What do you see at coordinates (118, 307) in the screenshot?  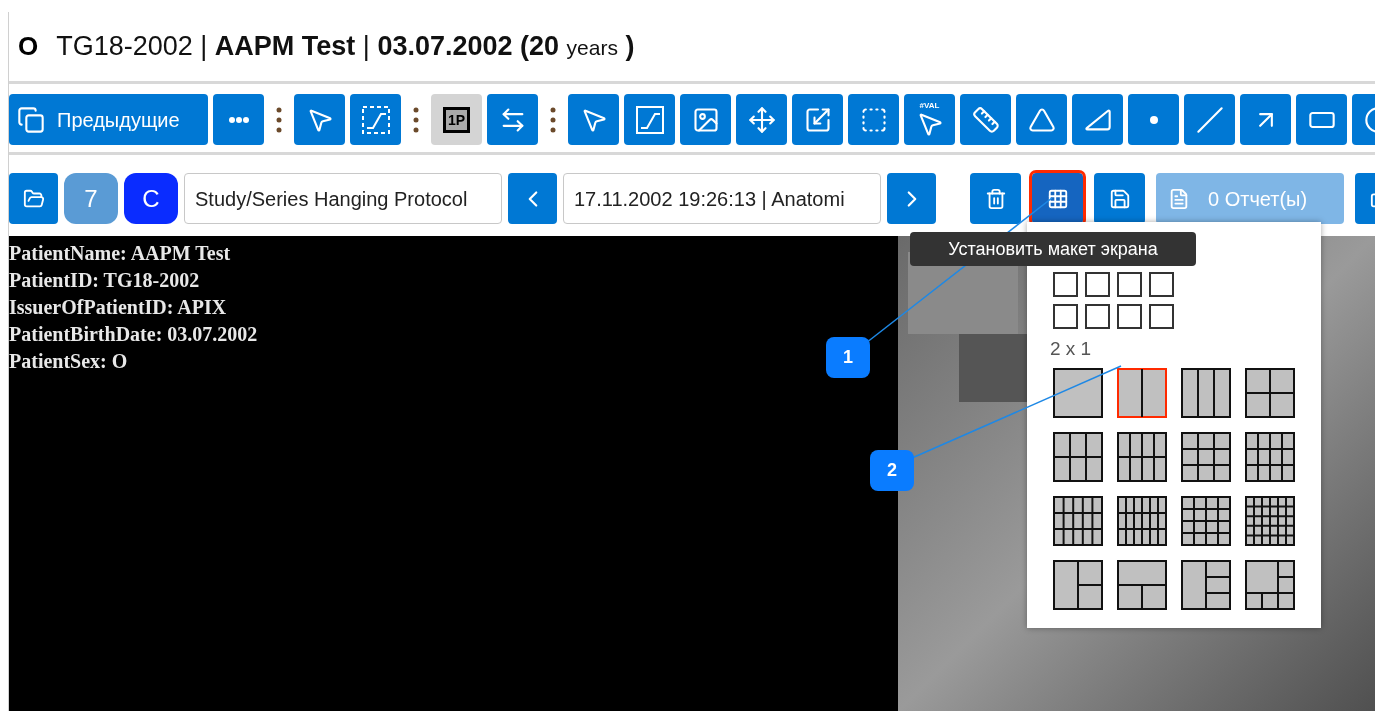 I see `dicom-tag-text: IssuerOfPatientID: APIX` at bounding box center [118, 307].